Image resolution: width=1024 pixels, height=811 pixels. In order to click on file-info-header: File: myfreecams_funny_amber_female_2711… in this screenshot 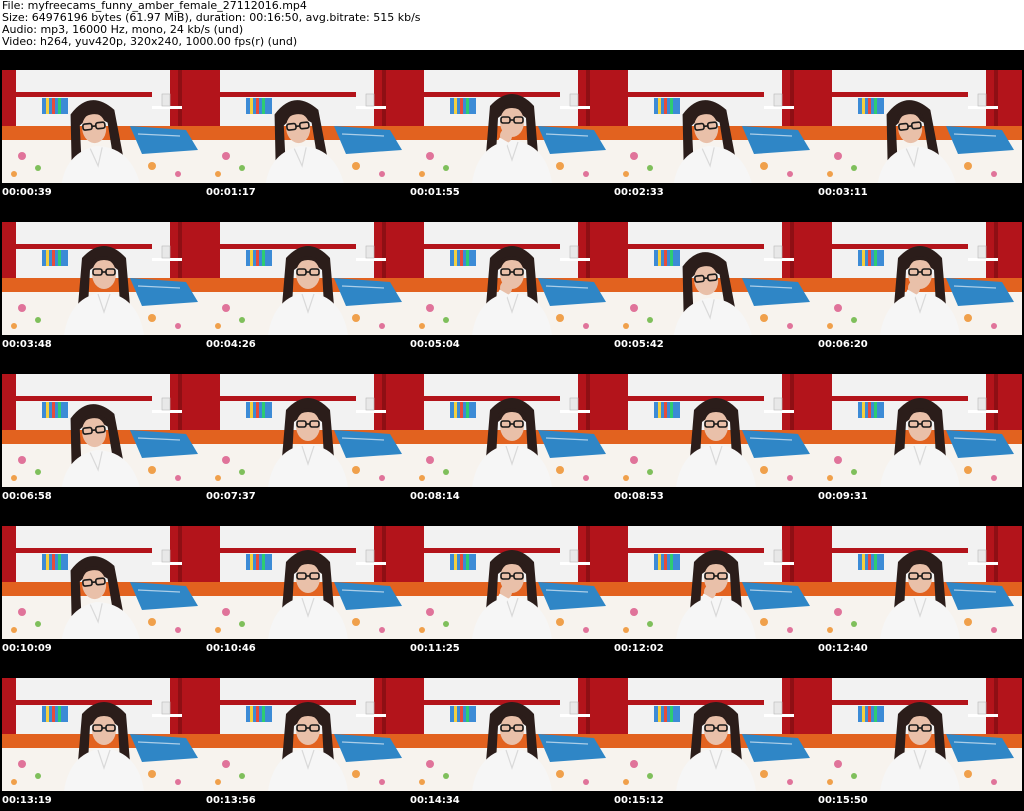, I will do `click(512, 25)`.